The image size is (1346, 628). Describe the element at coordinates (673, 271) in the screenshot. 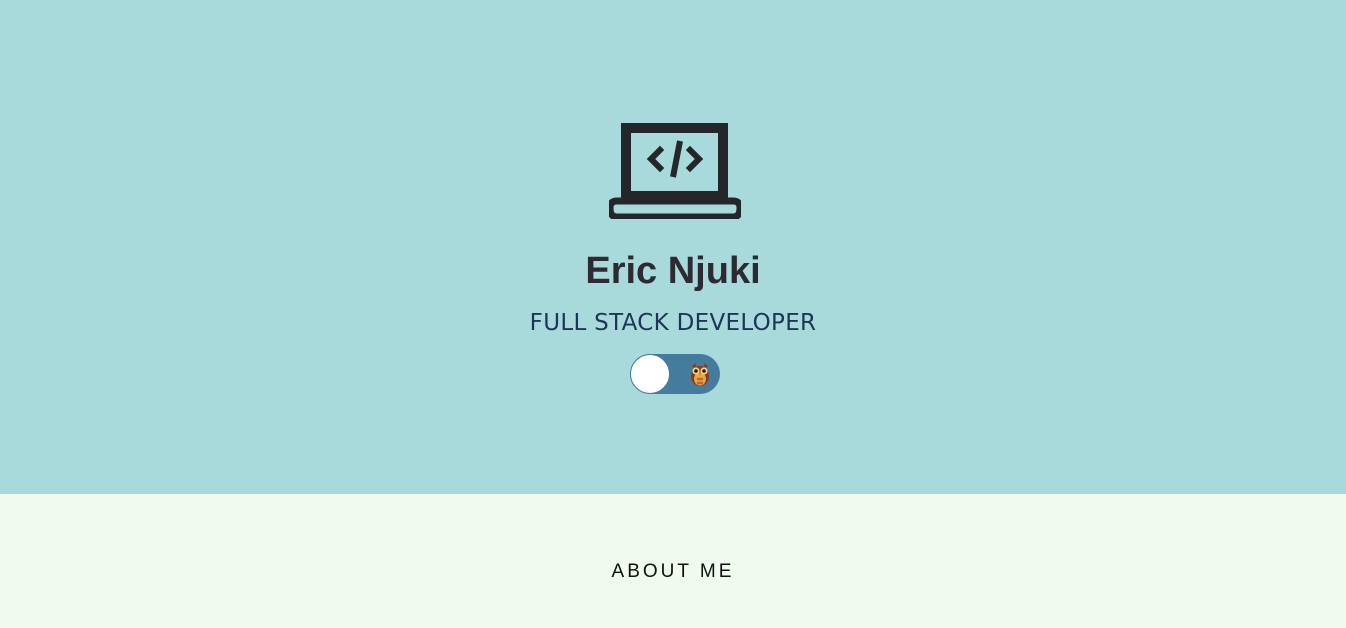

I see `developer-name: Eric Njuki` at that location.